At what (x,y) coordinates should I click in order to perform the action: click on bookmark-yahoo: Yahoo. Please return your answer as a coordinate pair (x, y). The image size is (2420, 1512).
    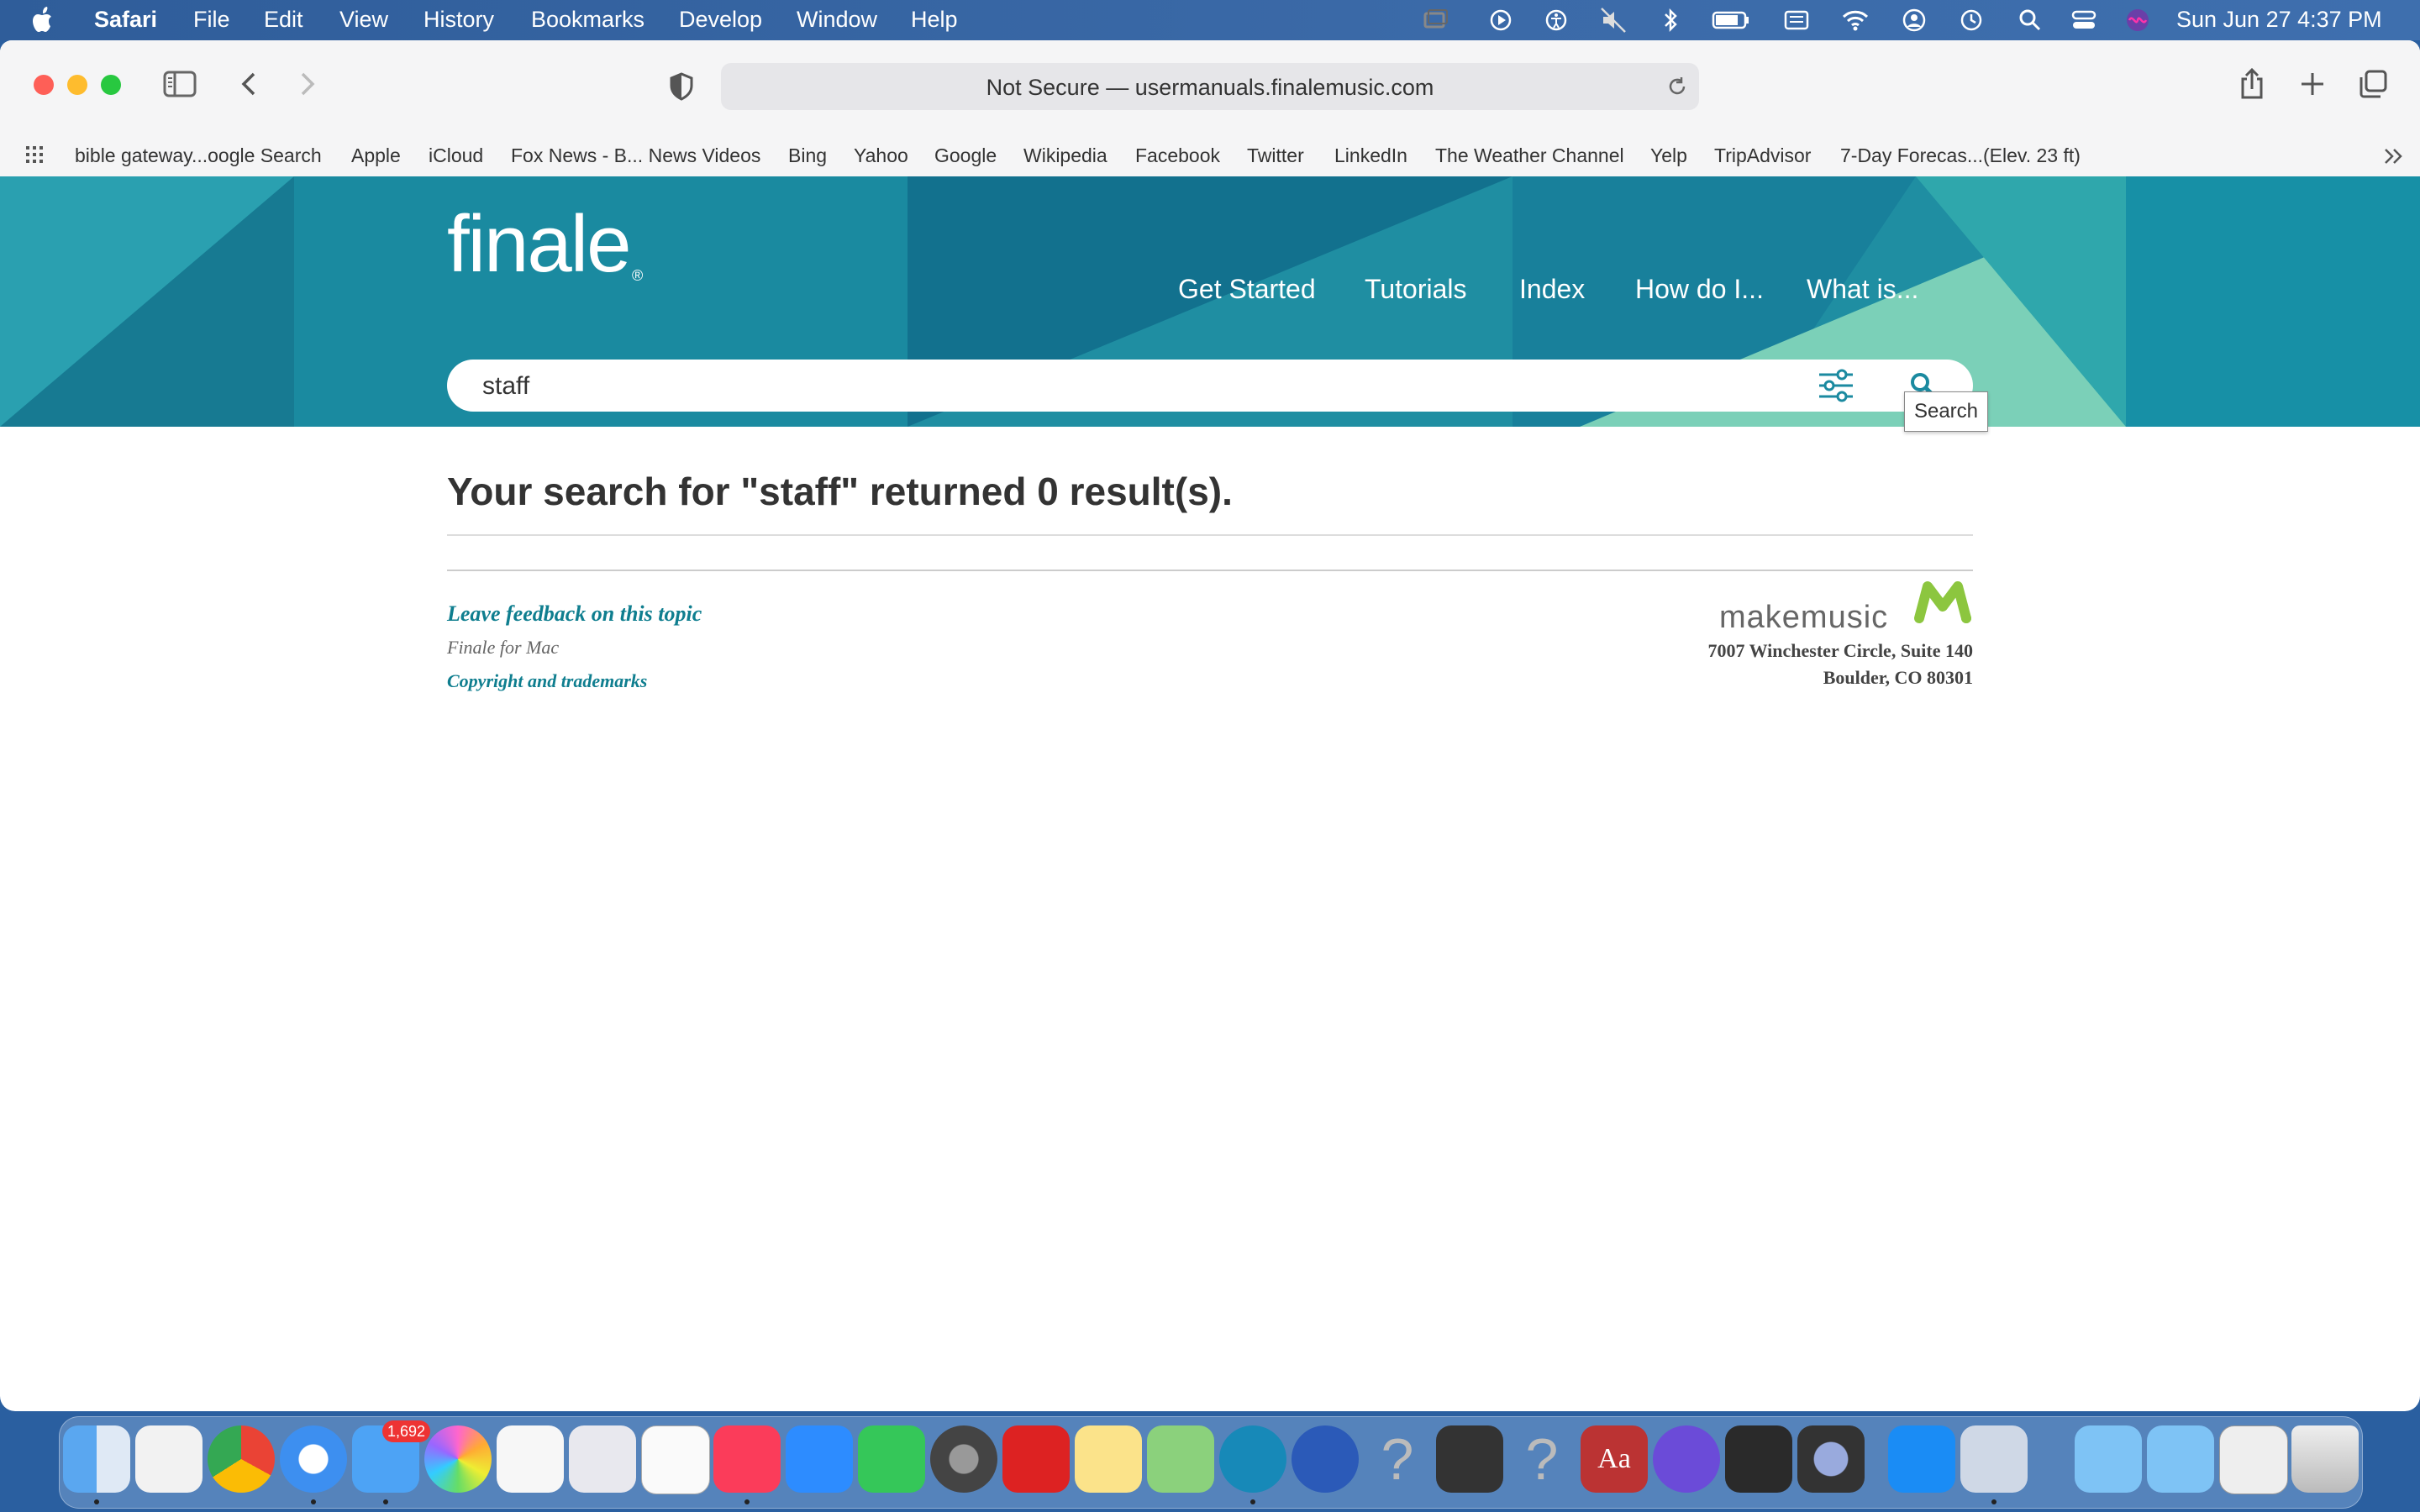
    Looking at the image, I should click on (881, 155).